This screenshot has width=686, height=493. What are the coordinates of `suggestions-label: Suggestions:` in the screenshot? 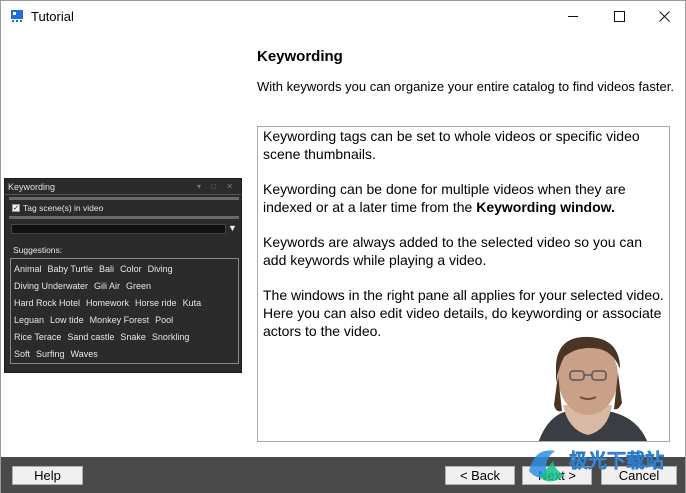 It's located at (38, 250).